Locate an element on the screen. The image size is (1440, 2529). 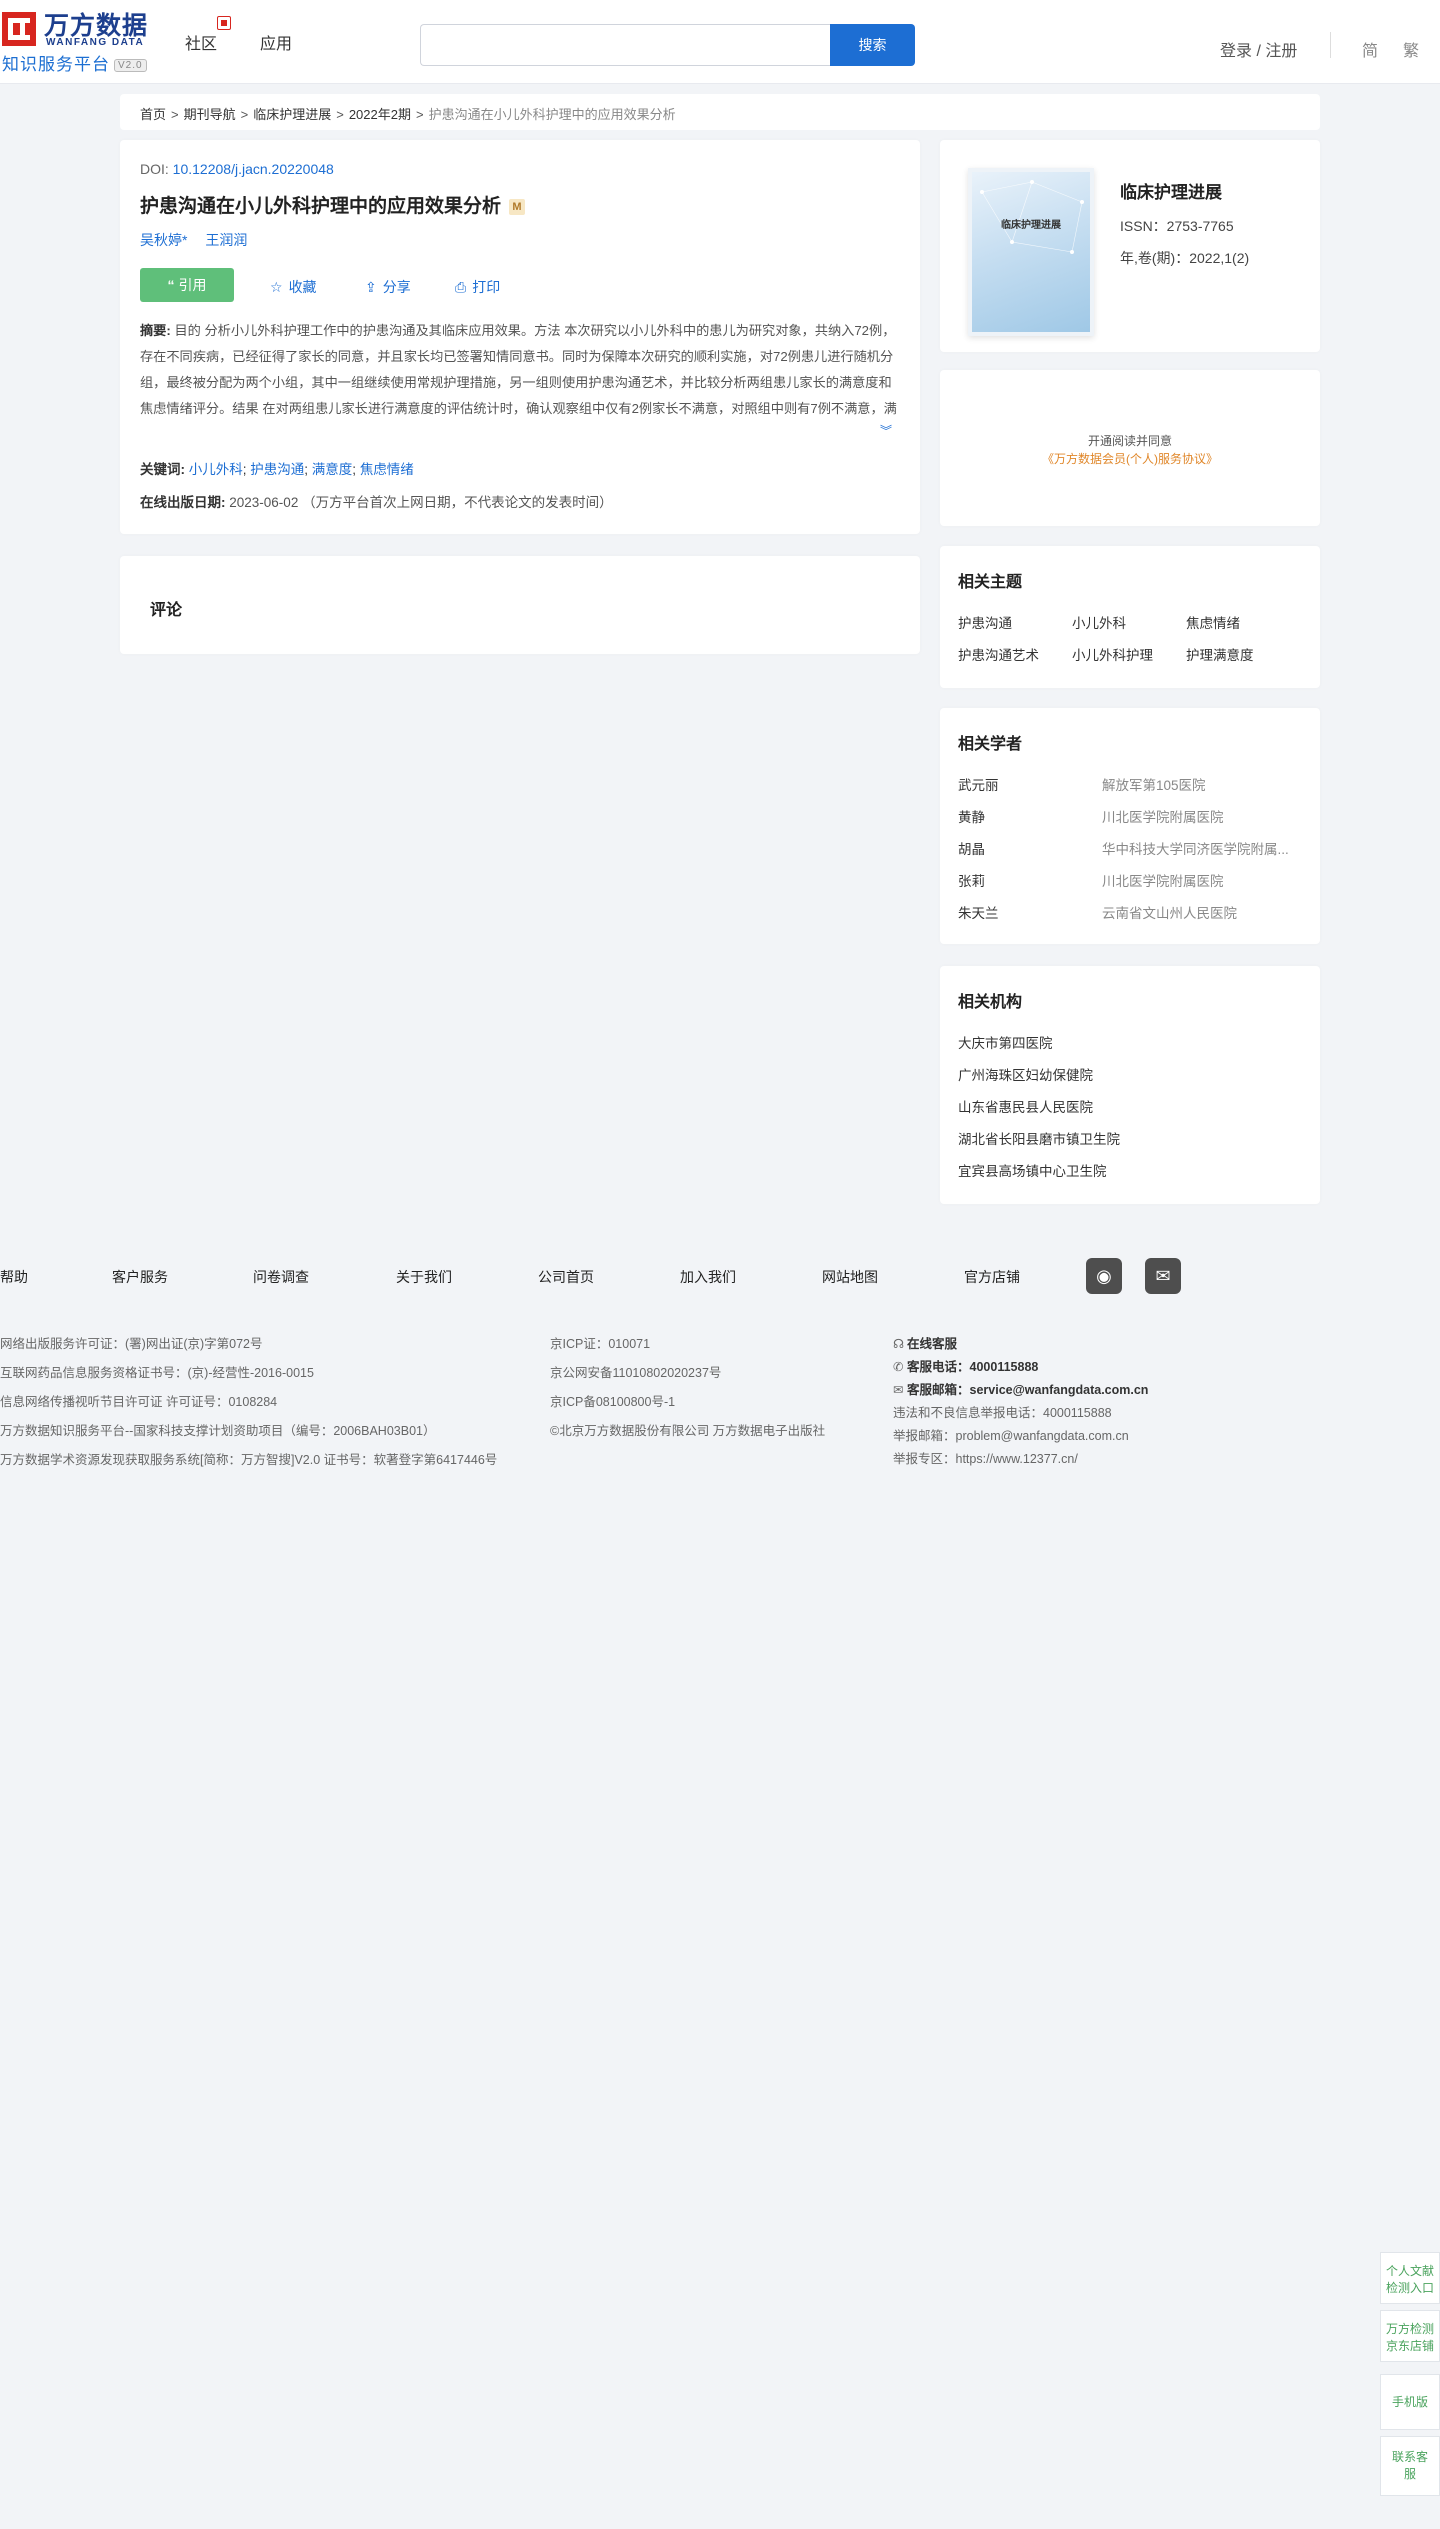
breadcrumb-home: 首页 is located at coordinates (153, 114).